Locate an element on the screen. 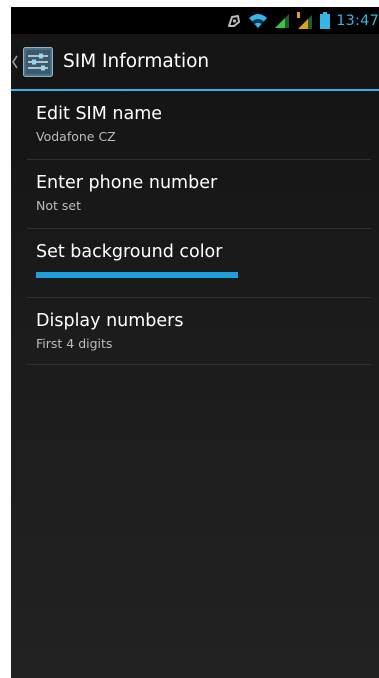  page-title: SIM Information is located at coordinates (136, 61).